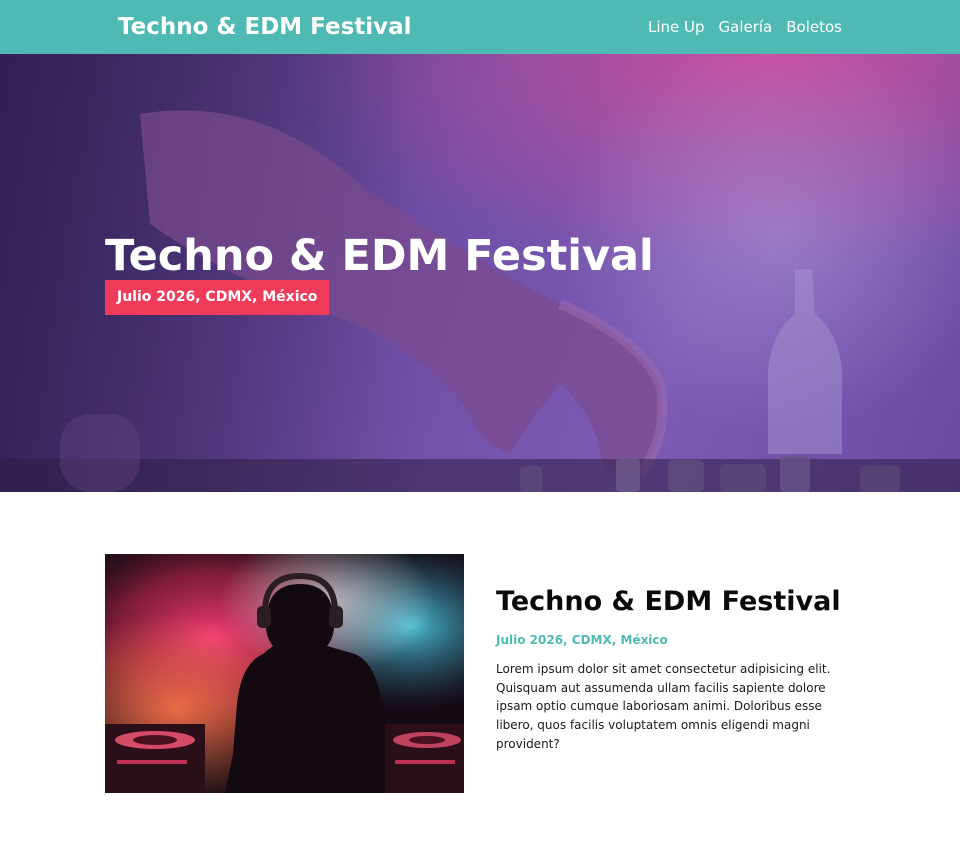  Describe the element at coordinates (814, 27) in the screenshot. I see `nav-link-boletos: Boletos` at that location.